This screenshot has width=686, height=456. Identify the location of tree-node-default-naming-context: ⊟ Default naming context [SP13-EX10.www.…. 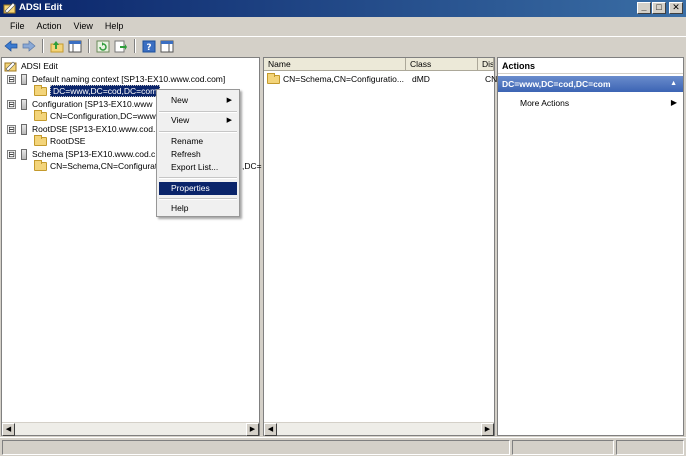
(116, 79).